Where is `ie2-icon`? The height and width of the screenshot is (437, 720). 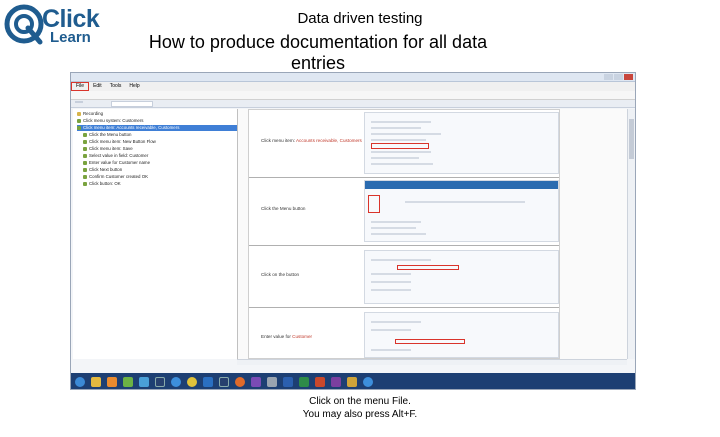 ie2-icon is located at coordinates (368, 382).